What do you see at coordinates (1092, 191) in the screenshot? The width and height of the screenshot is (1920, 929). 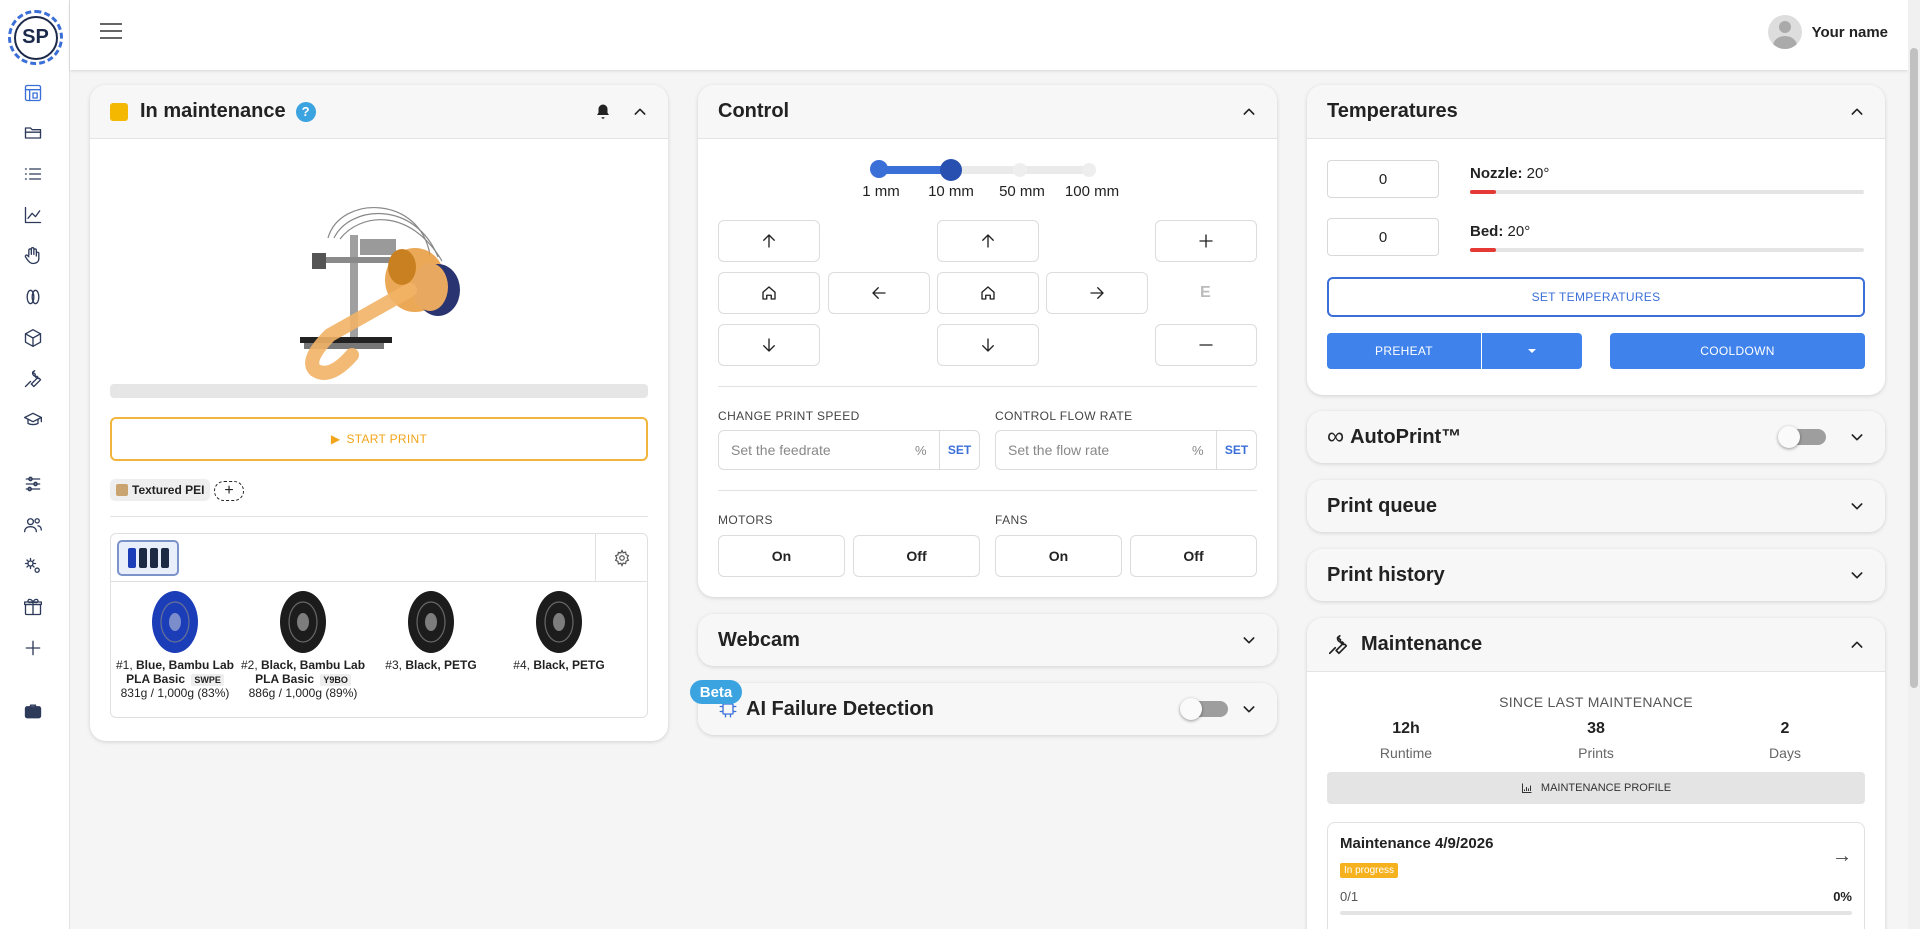 I see `step-label: 100 mm` at bounding box center [1092, 191].